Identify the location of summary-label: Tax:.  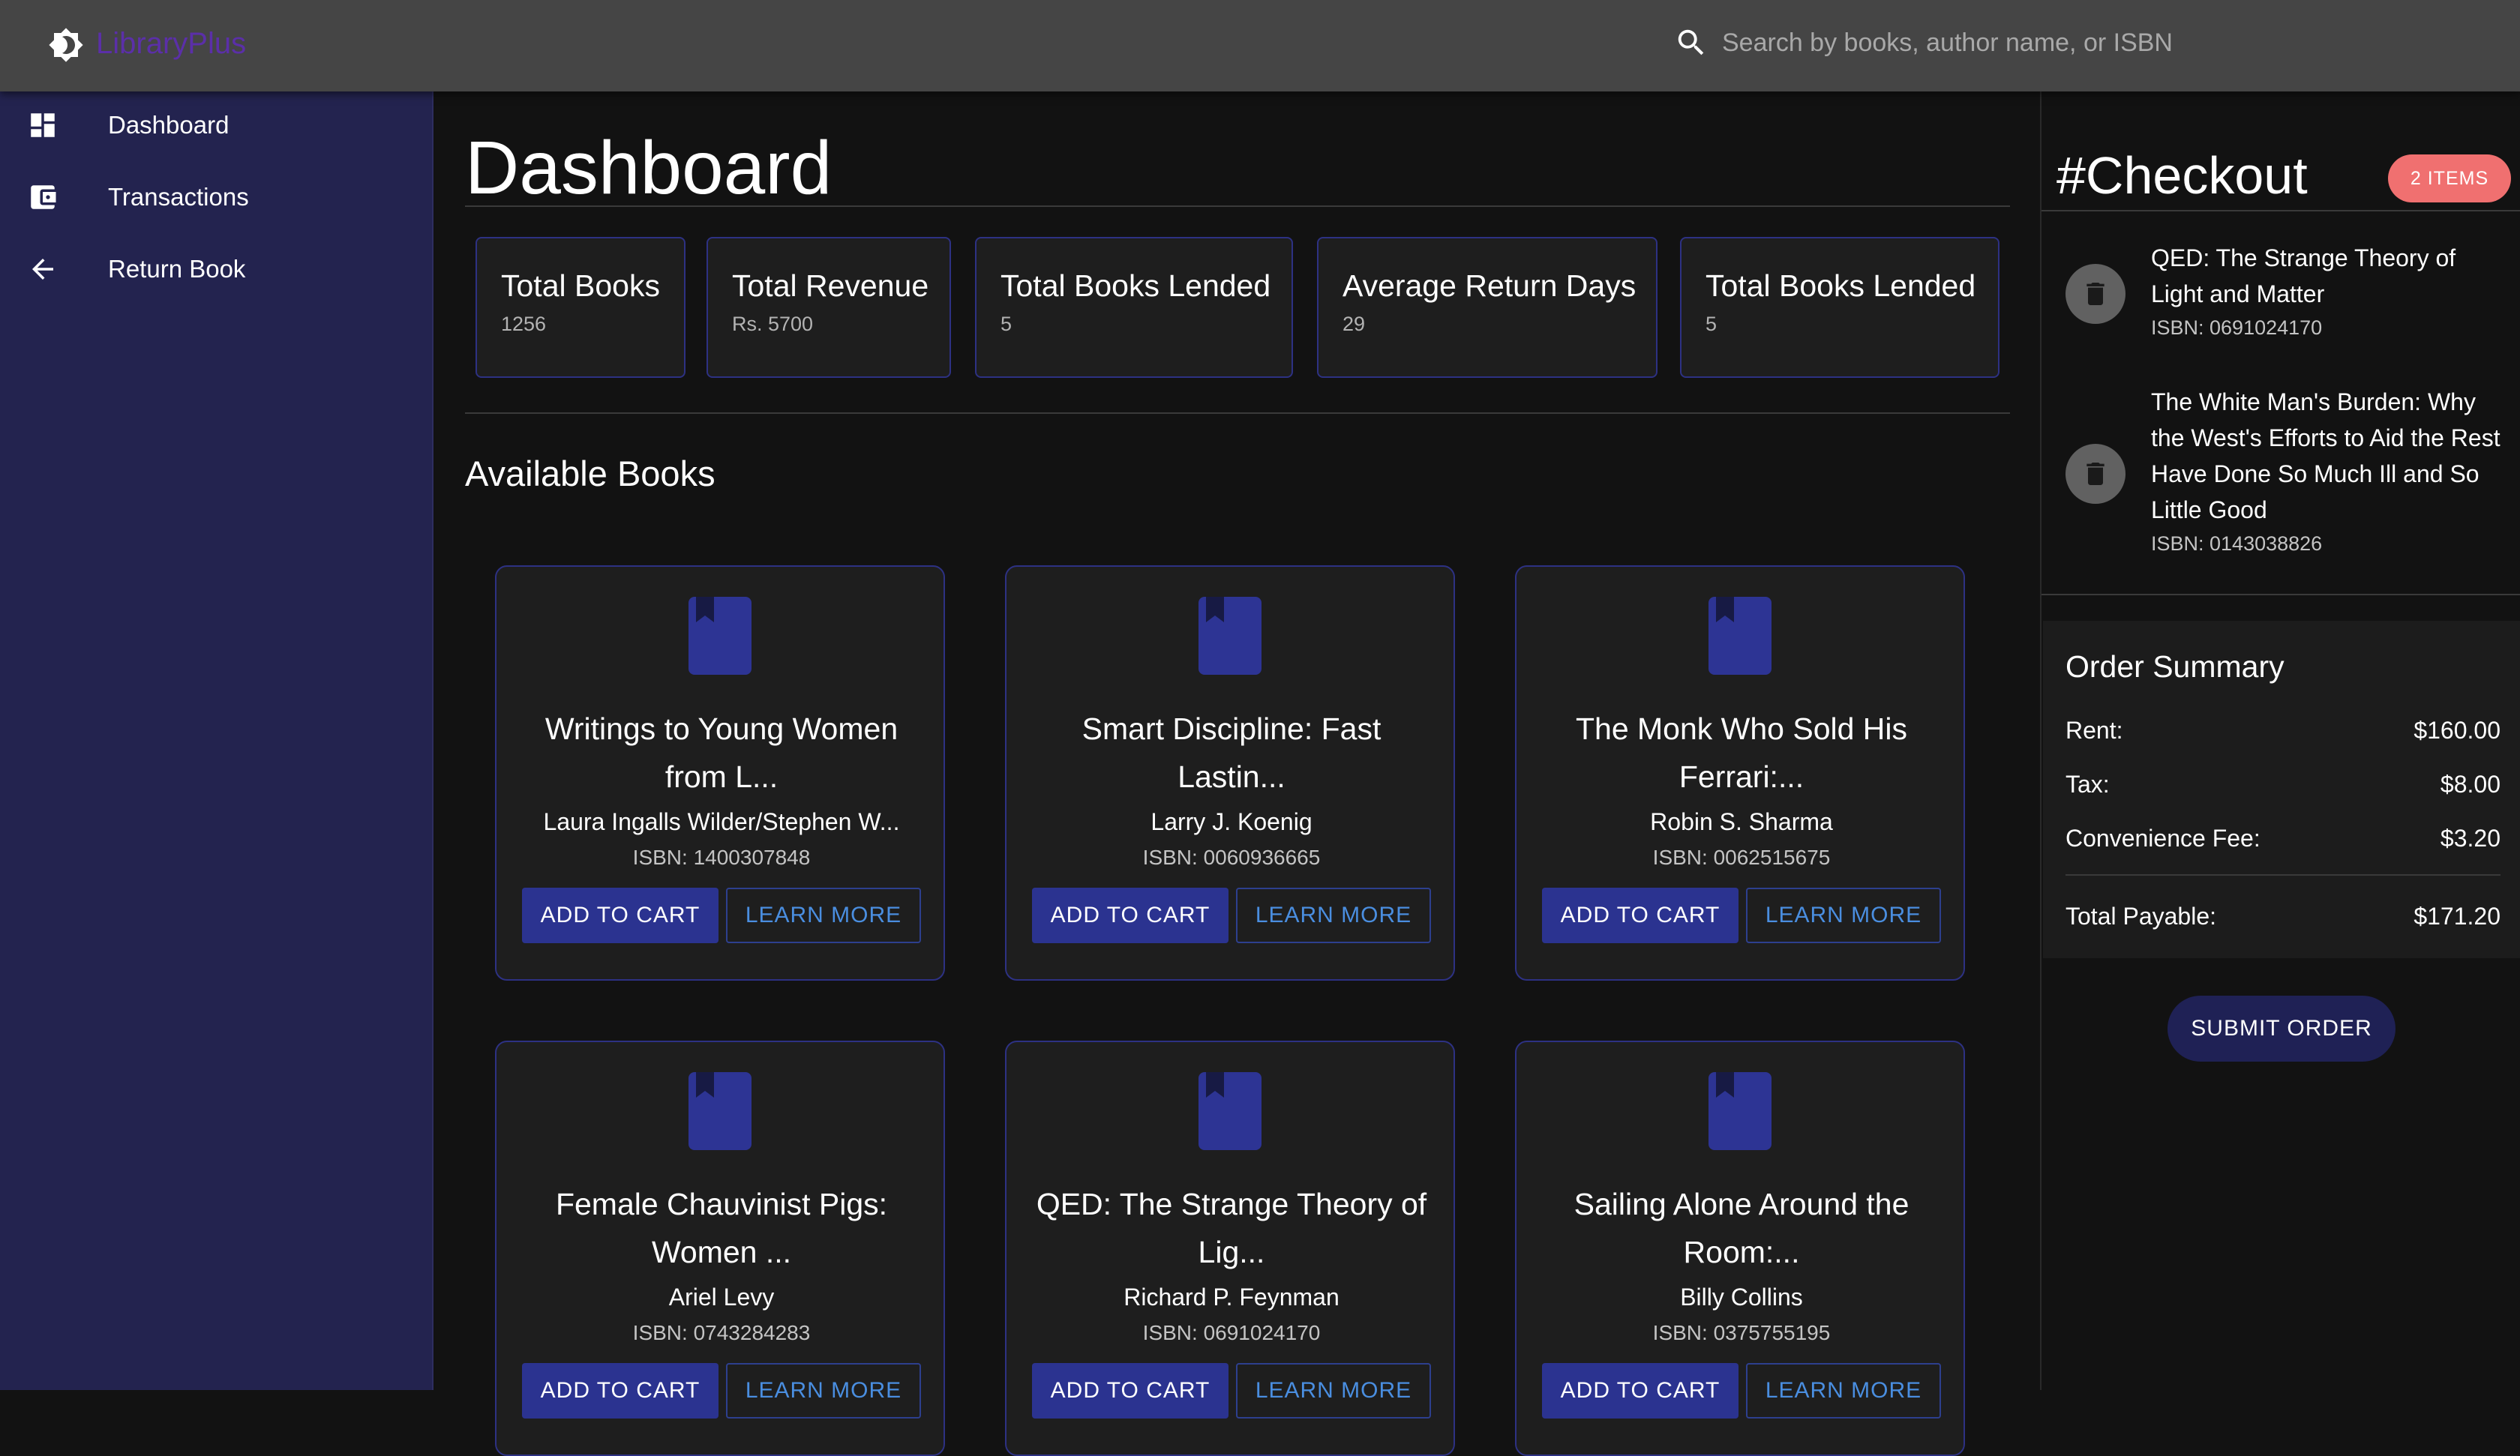
(2088, 784).